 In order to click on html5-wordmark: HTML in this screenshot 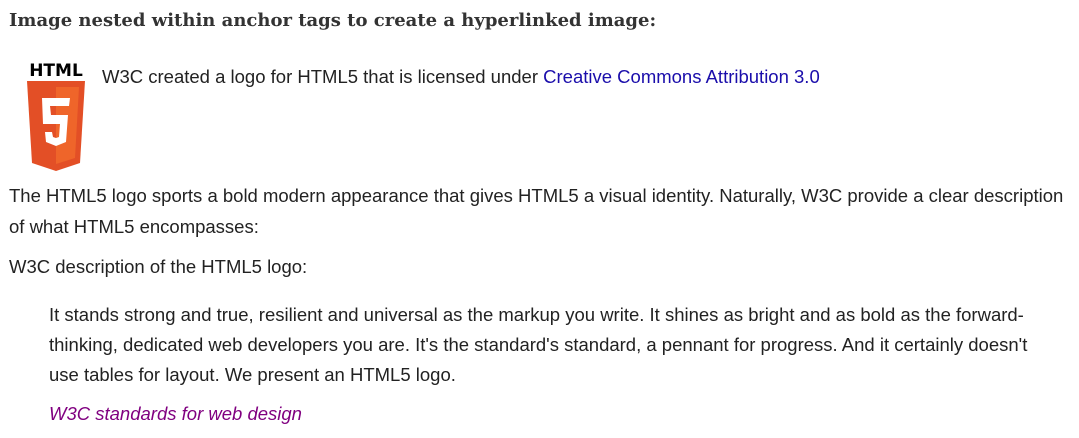, I will do `click(56, 71)`.